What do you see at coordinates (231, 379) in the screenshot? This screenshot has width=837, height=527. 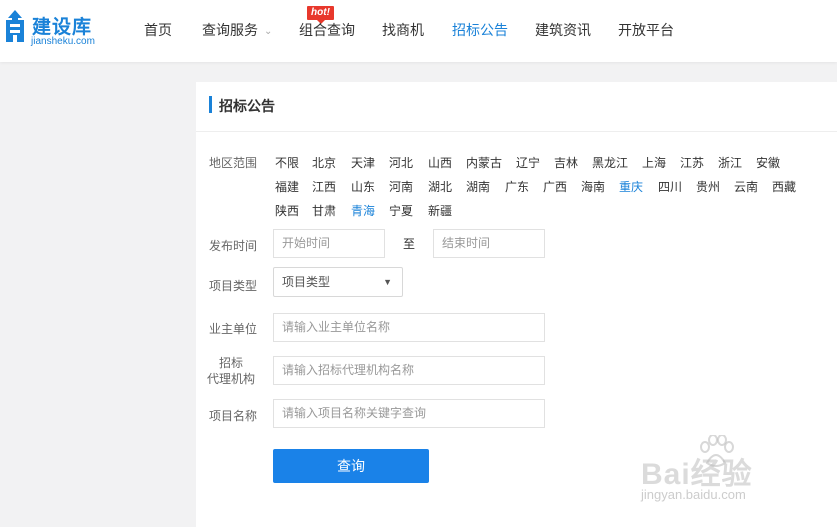 I see `agency-label-line2: 代理机构` at bounding box center [231, 379].